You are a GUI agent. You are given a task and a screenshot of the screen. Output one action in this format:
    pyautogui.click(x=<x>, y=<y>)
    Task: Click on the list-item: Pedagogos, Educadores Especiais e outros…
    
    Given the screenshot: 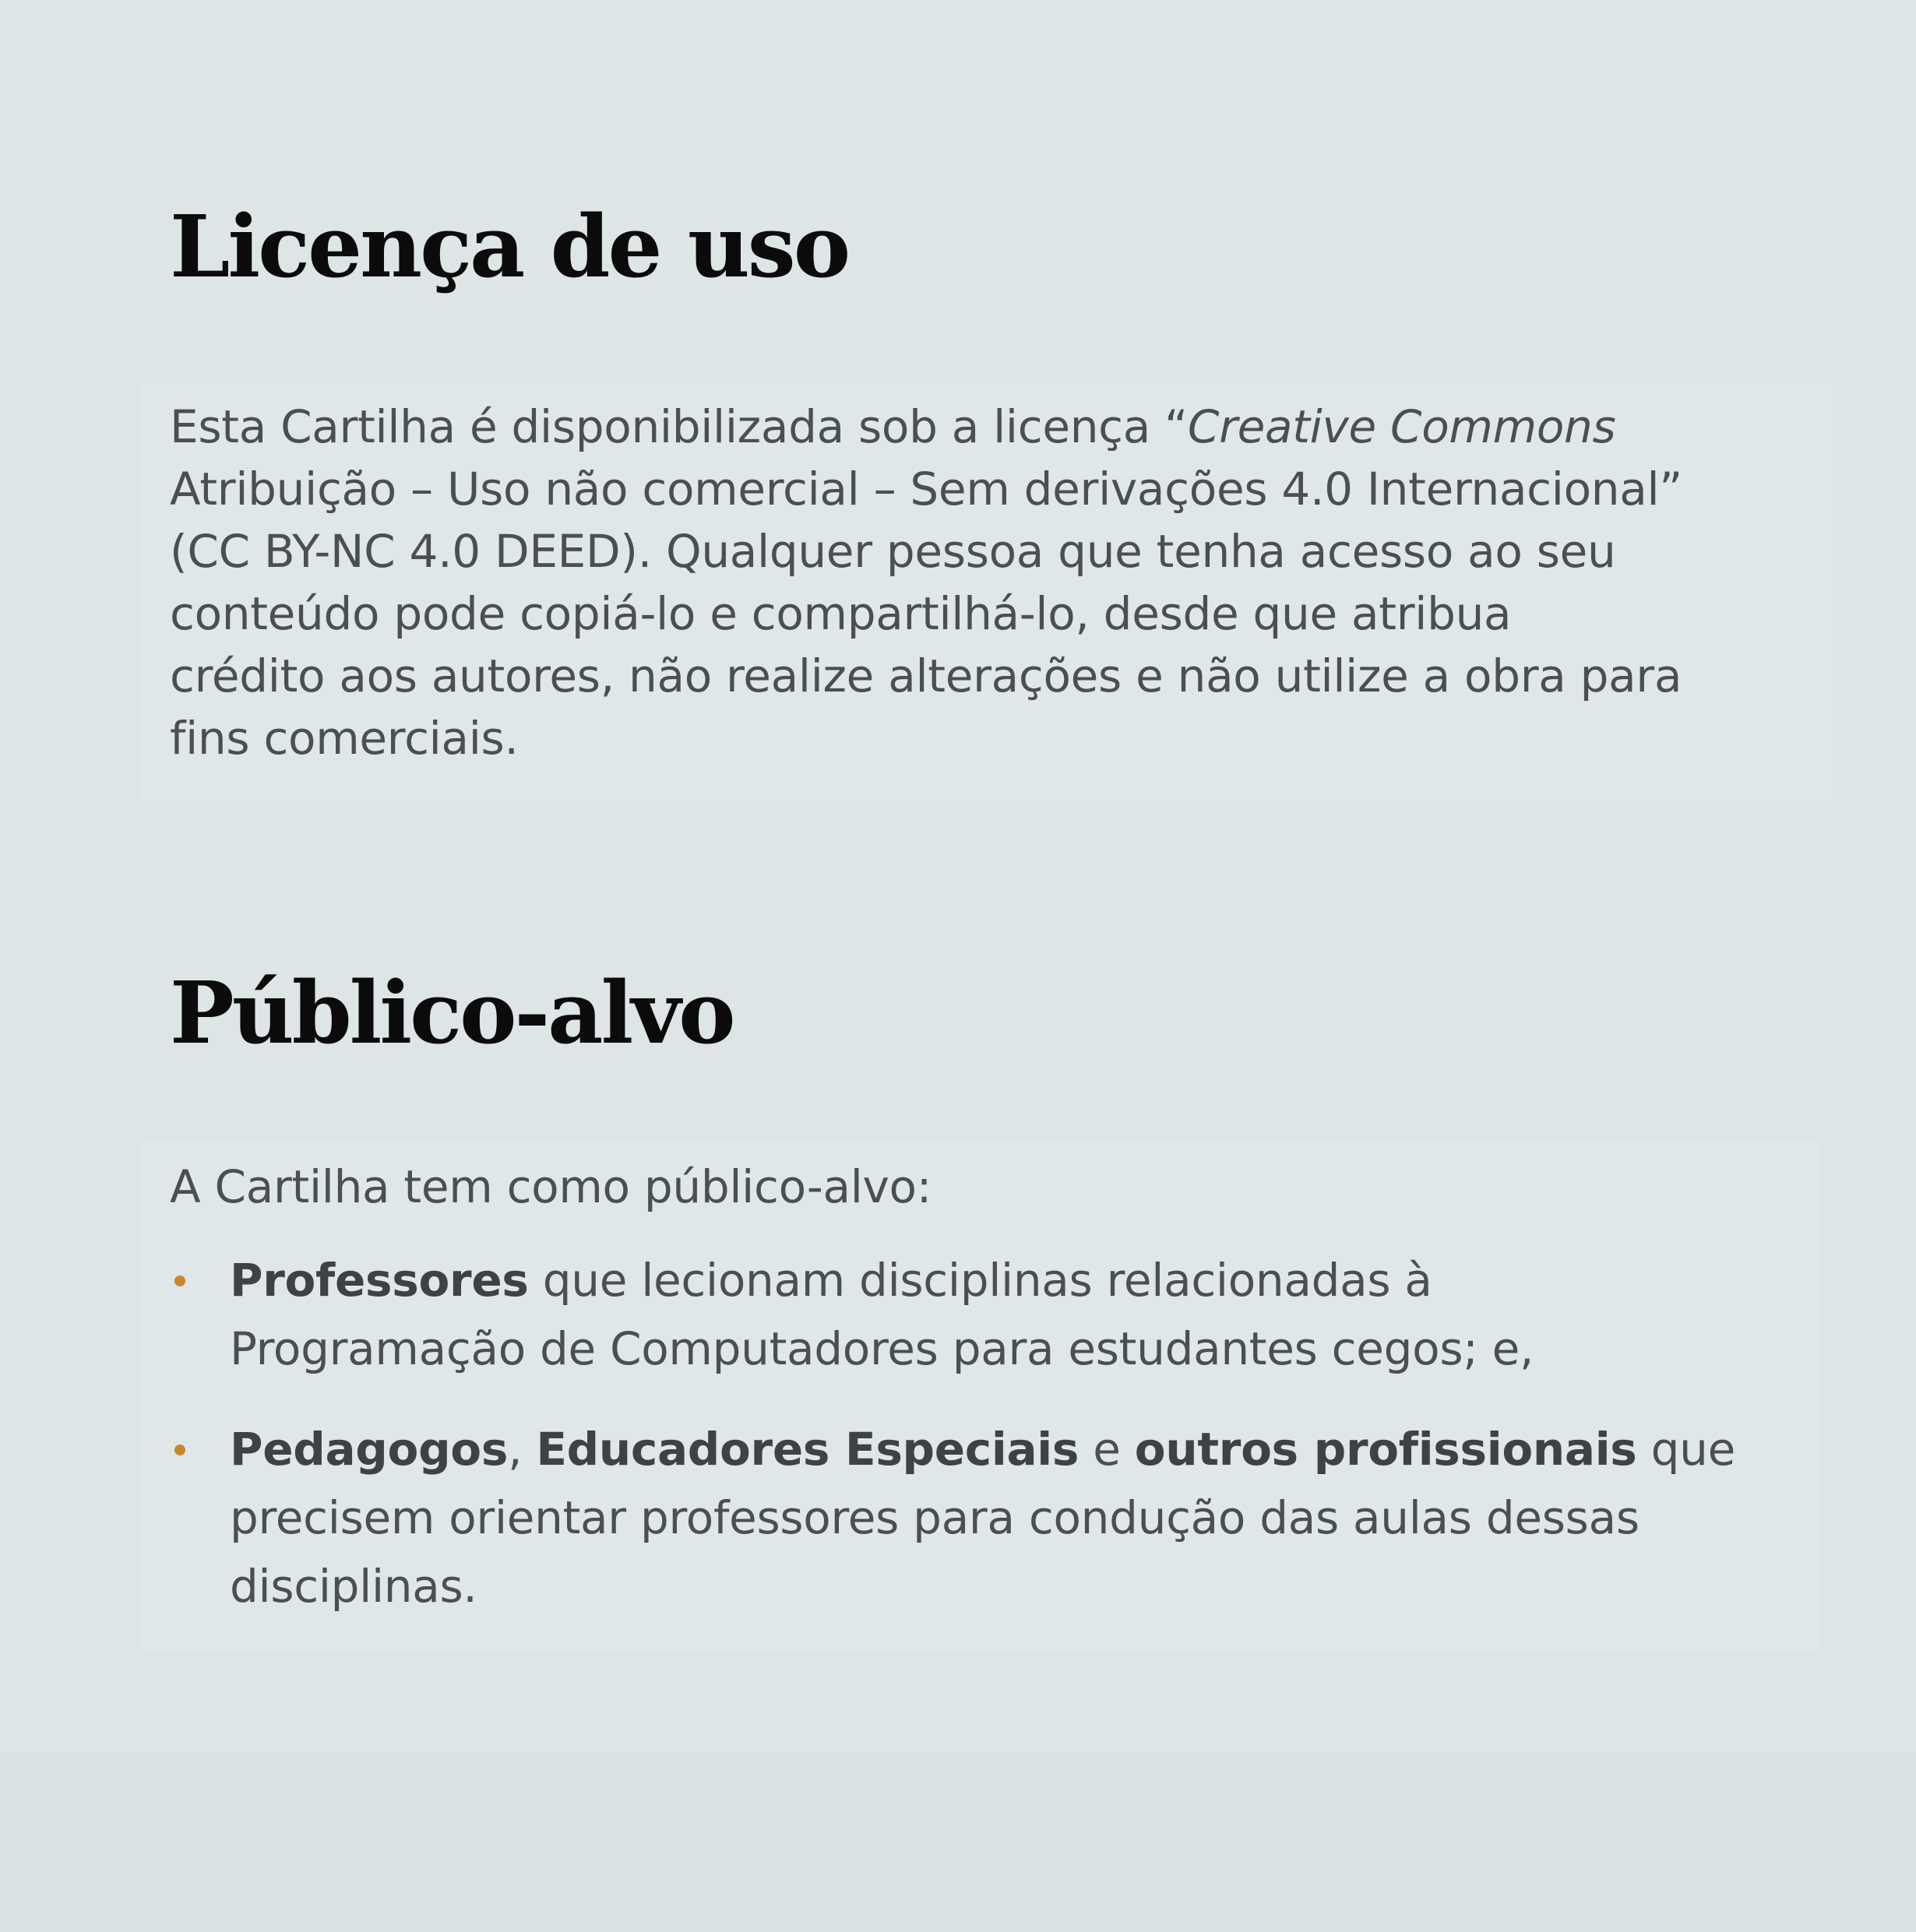 What is the action you would take?
    pyautogui.click(x=999, y=1518)
    